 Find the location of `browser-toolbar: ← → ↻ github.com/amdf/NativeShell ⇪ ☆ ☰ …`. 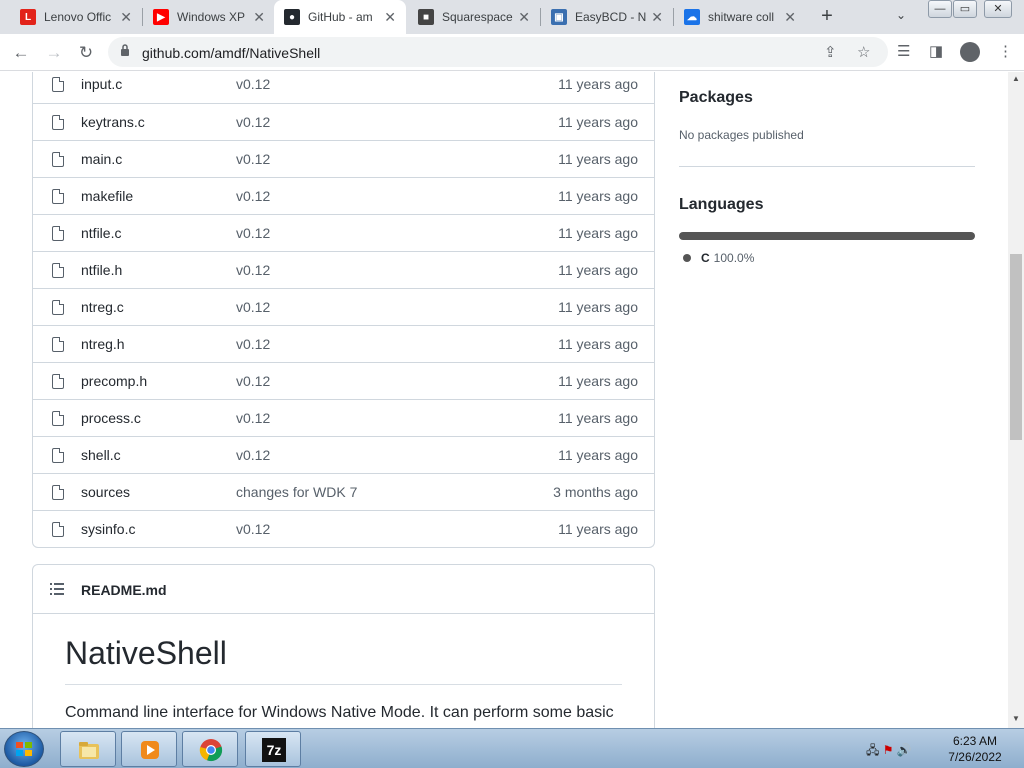

browser-toolbar: ← → ↻ github.com/amdf/NativeShell ⇪ ☆ ☰ … is located at coordinates (512, 52).